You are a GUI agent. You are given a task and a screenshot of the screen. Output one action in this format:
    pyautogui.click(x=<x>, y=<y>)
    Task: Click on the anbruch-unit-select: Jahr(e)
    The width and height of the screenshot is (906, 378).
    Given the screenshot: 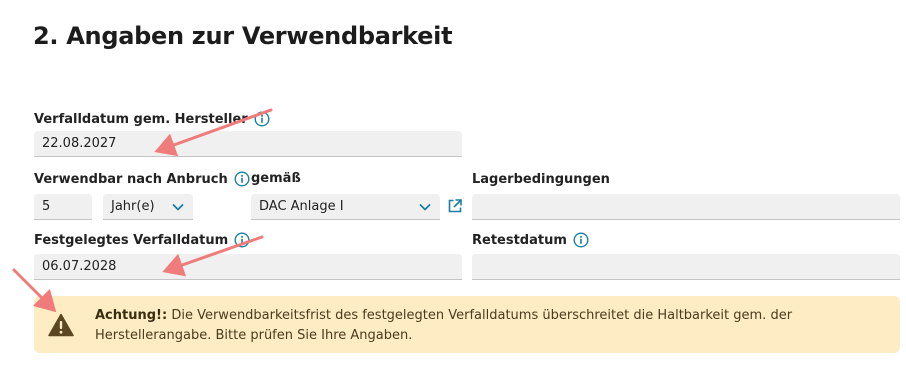 What is the action you would take?
    pyautogui.click(x=148, y=207)
    